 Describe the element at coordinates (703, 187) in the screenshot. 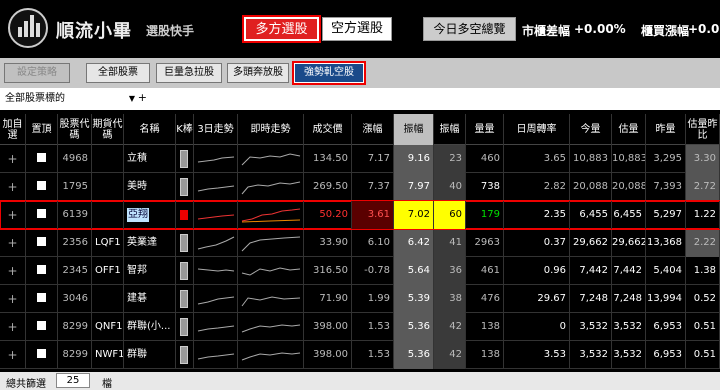

I see `est-yest-ratio: 2.72` at that location.